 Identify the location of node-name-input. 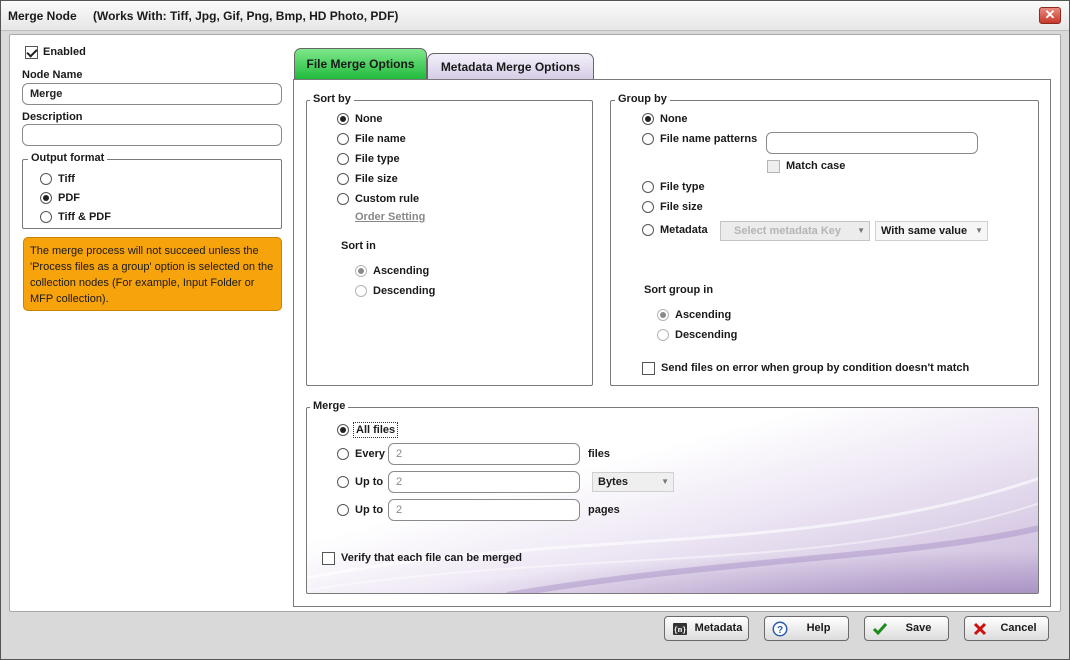
(152, 94).